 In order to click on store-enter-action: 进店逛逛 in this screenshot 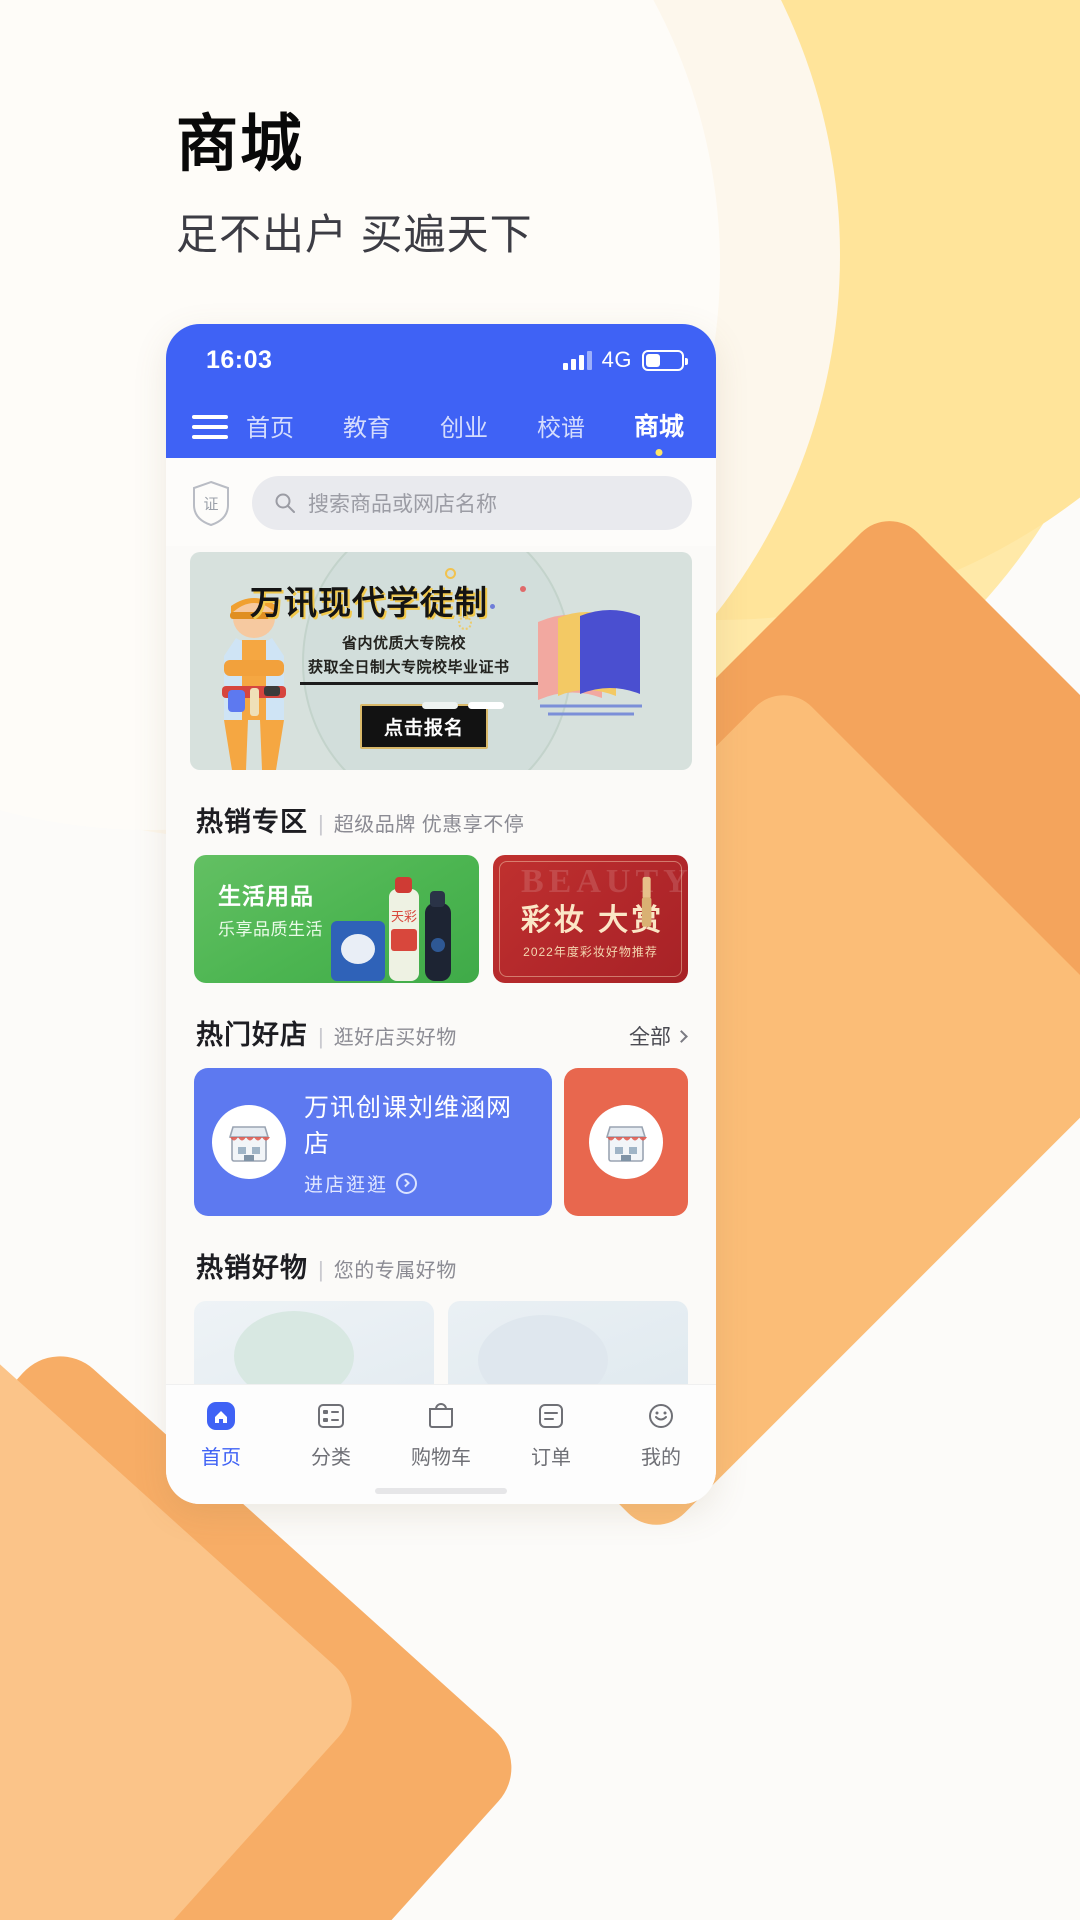, I will do `click(419, 1183)`.